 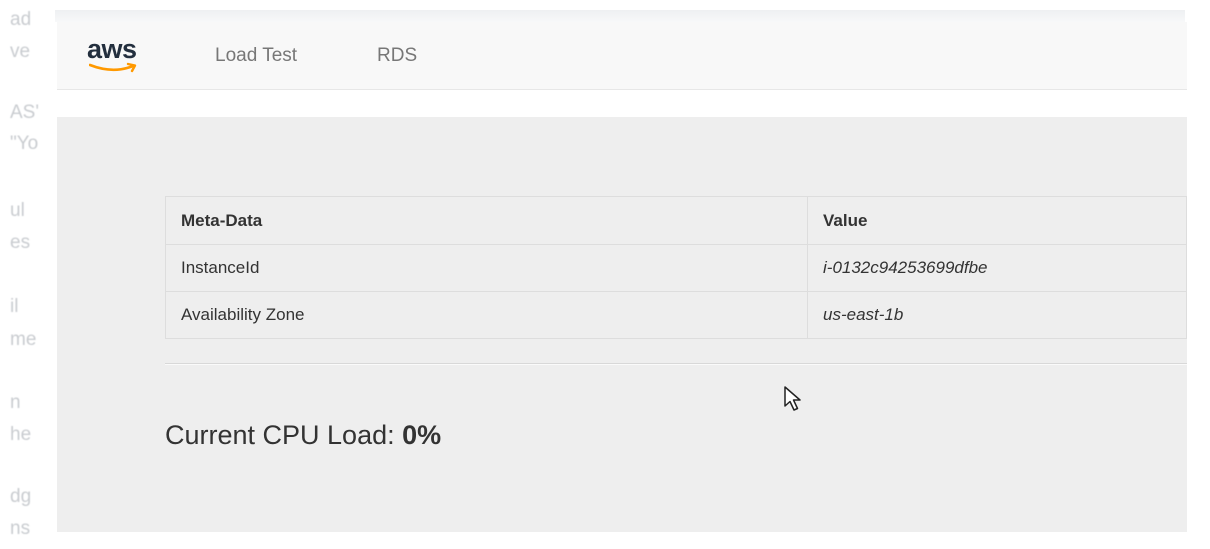 What do you see at coordinates (997, 268) in the screenshot?
I see `row-value: i-0132c94253699dfbe` at bounding box center [997, 268].